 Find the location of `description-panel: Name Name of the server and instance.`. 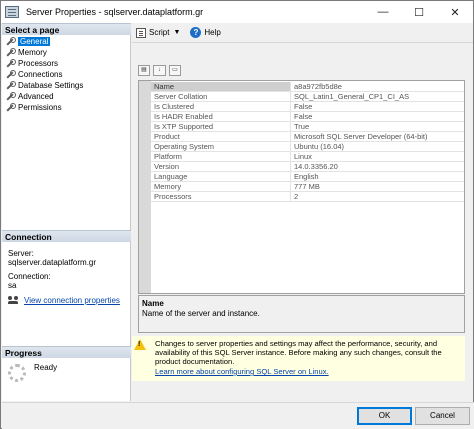

description-panel: Name Name of the server and instance. is located at coordinates (301, 314).